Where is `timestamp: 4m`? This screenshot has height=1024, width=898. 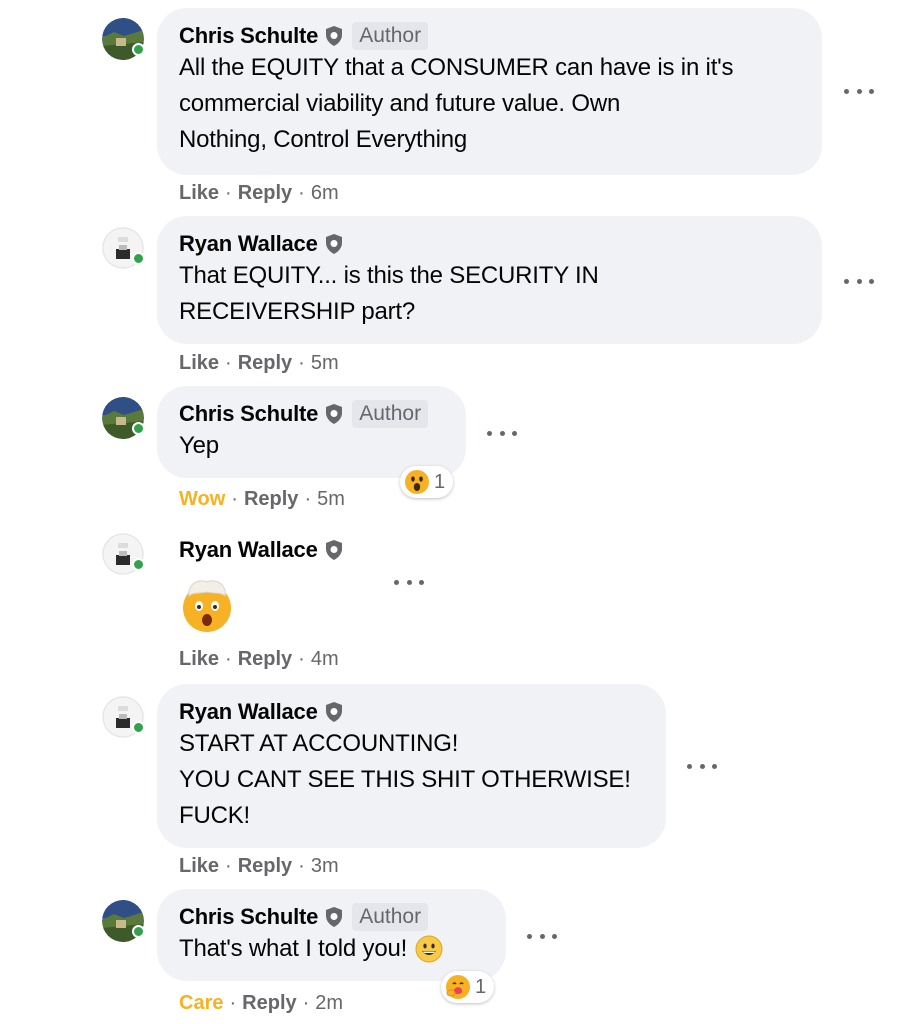
timestamp: 4m is located at coordinates (325, 659).